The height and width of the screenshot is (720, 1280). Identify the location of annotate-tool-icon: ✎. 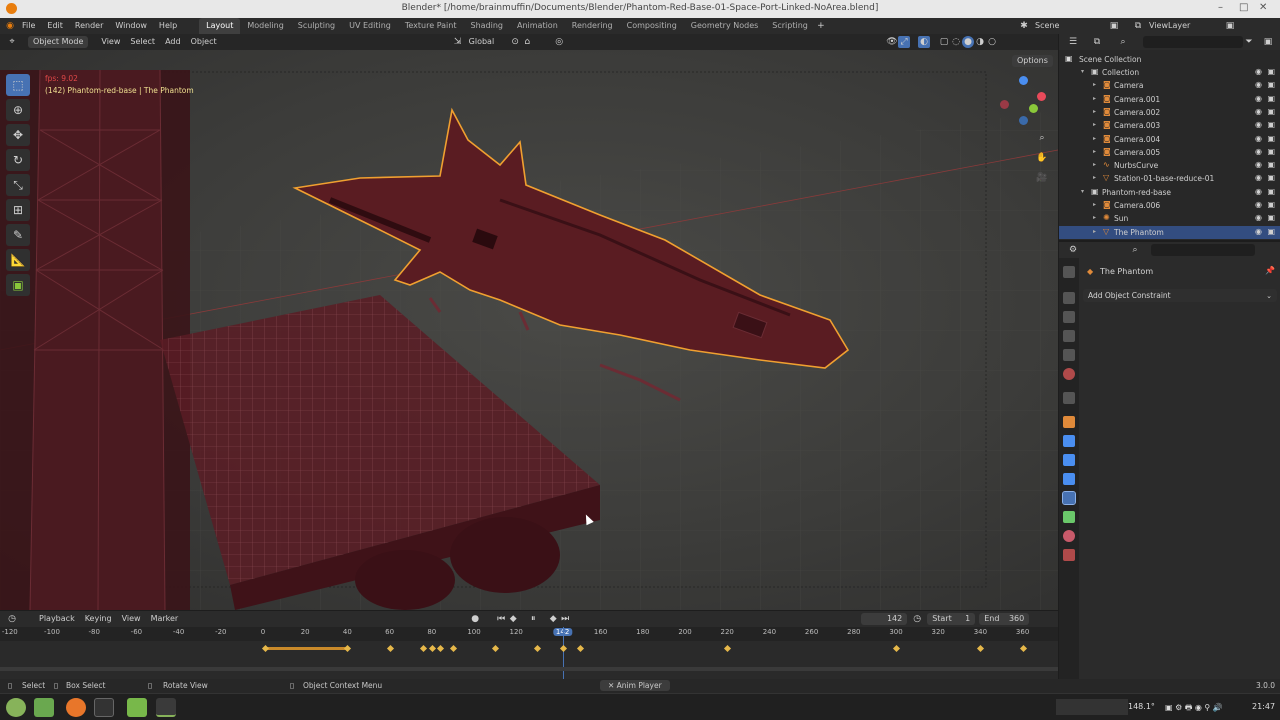
(18, 235).